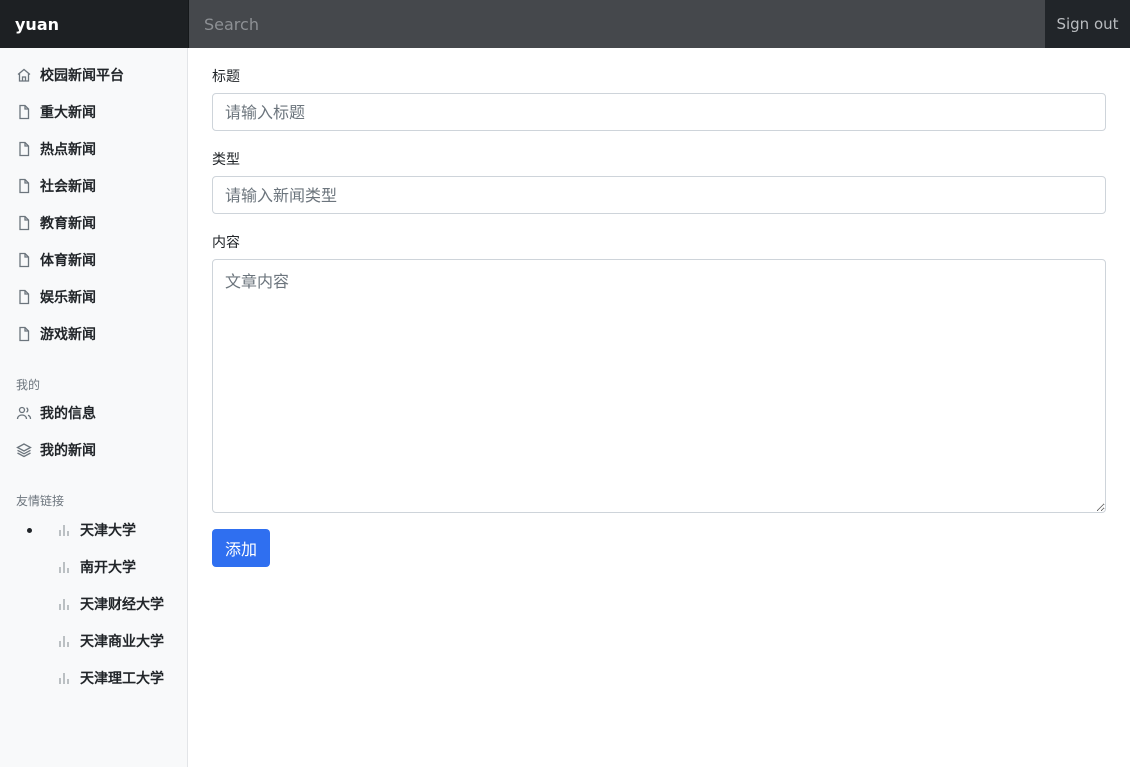 The width and height of the screenshot is (1130, 767). I want to click on sidebar-item-game-news: 游戏新闻, so click(56, 334).